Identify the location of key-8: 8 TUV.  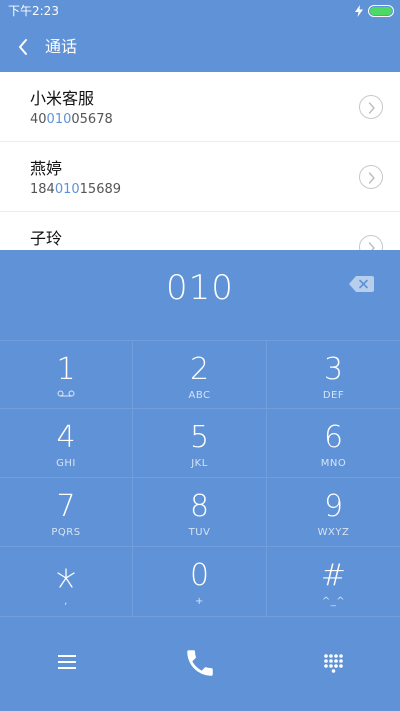
(200, 512).